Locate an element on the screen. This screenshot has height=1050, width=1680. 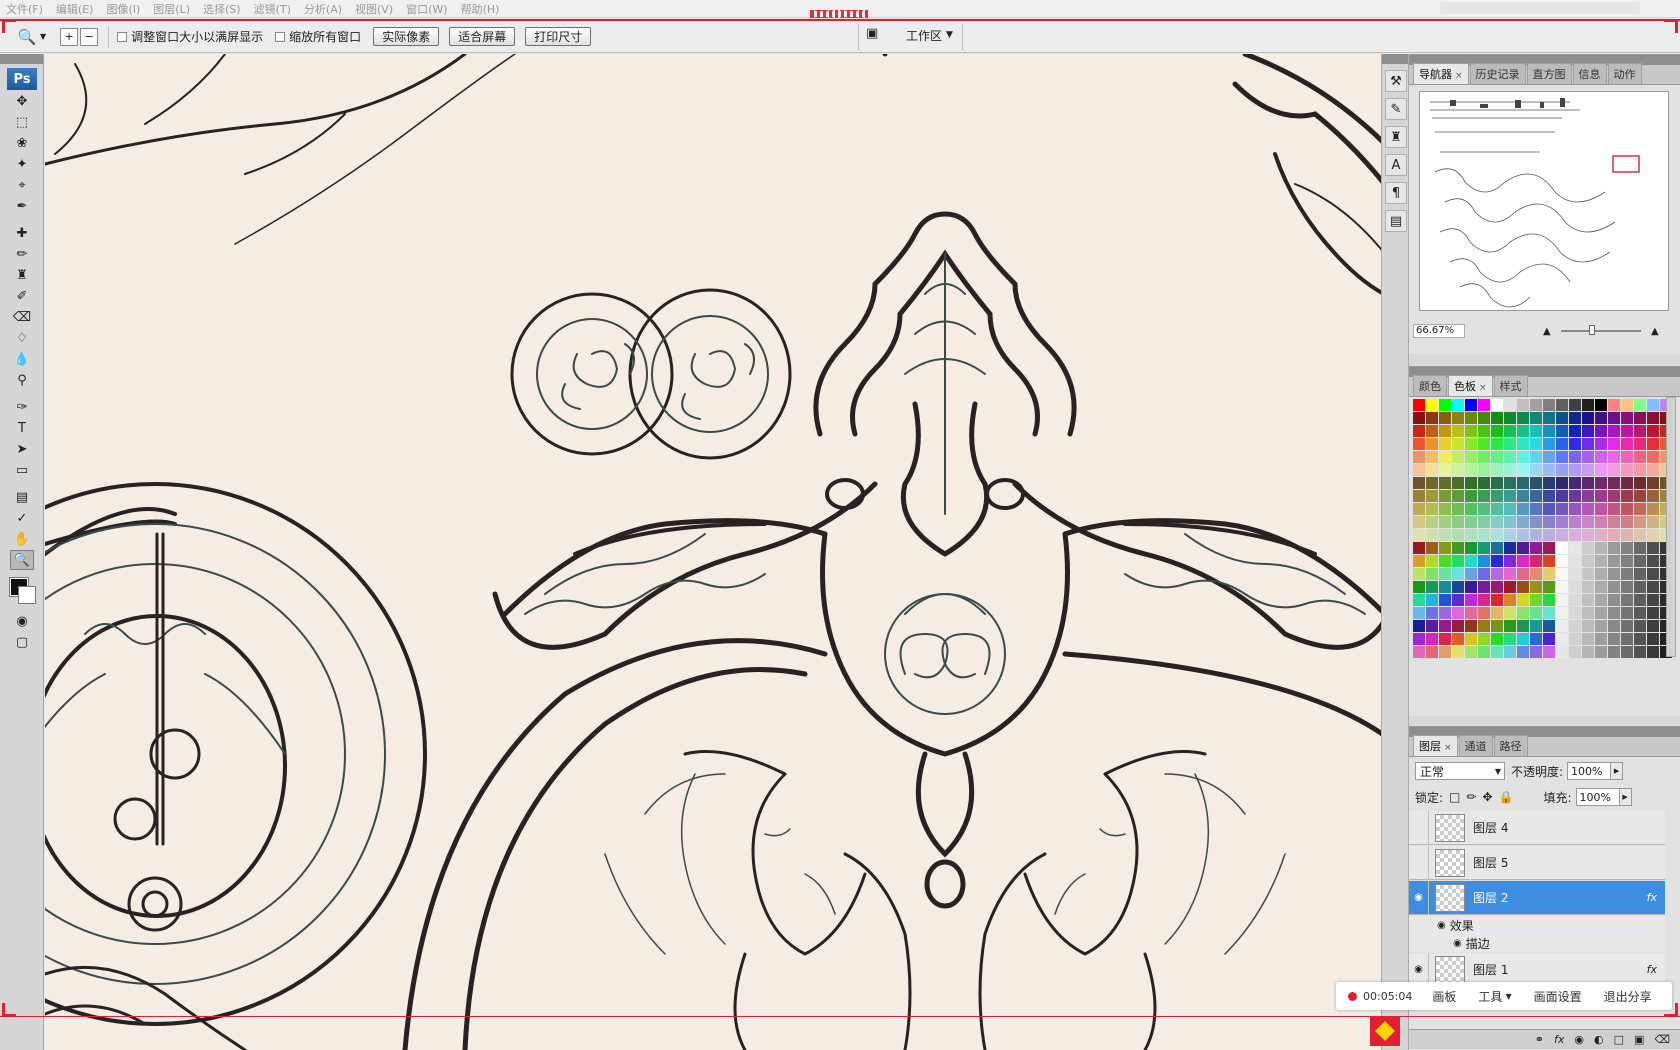
menu-window: 窗口(W) is located at coordinates (426, 9).